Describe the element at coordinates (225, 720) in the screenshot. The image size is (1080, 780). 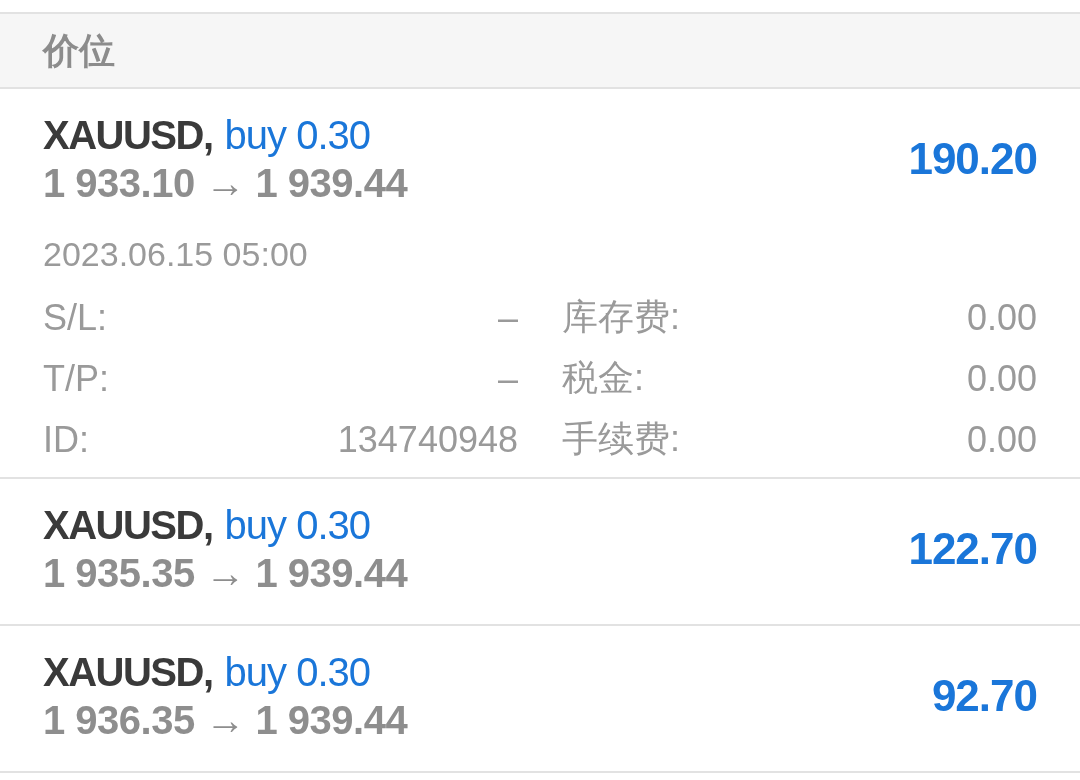
I see `price-text: 1 936.35 → 1 939.44` at that location.